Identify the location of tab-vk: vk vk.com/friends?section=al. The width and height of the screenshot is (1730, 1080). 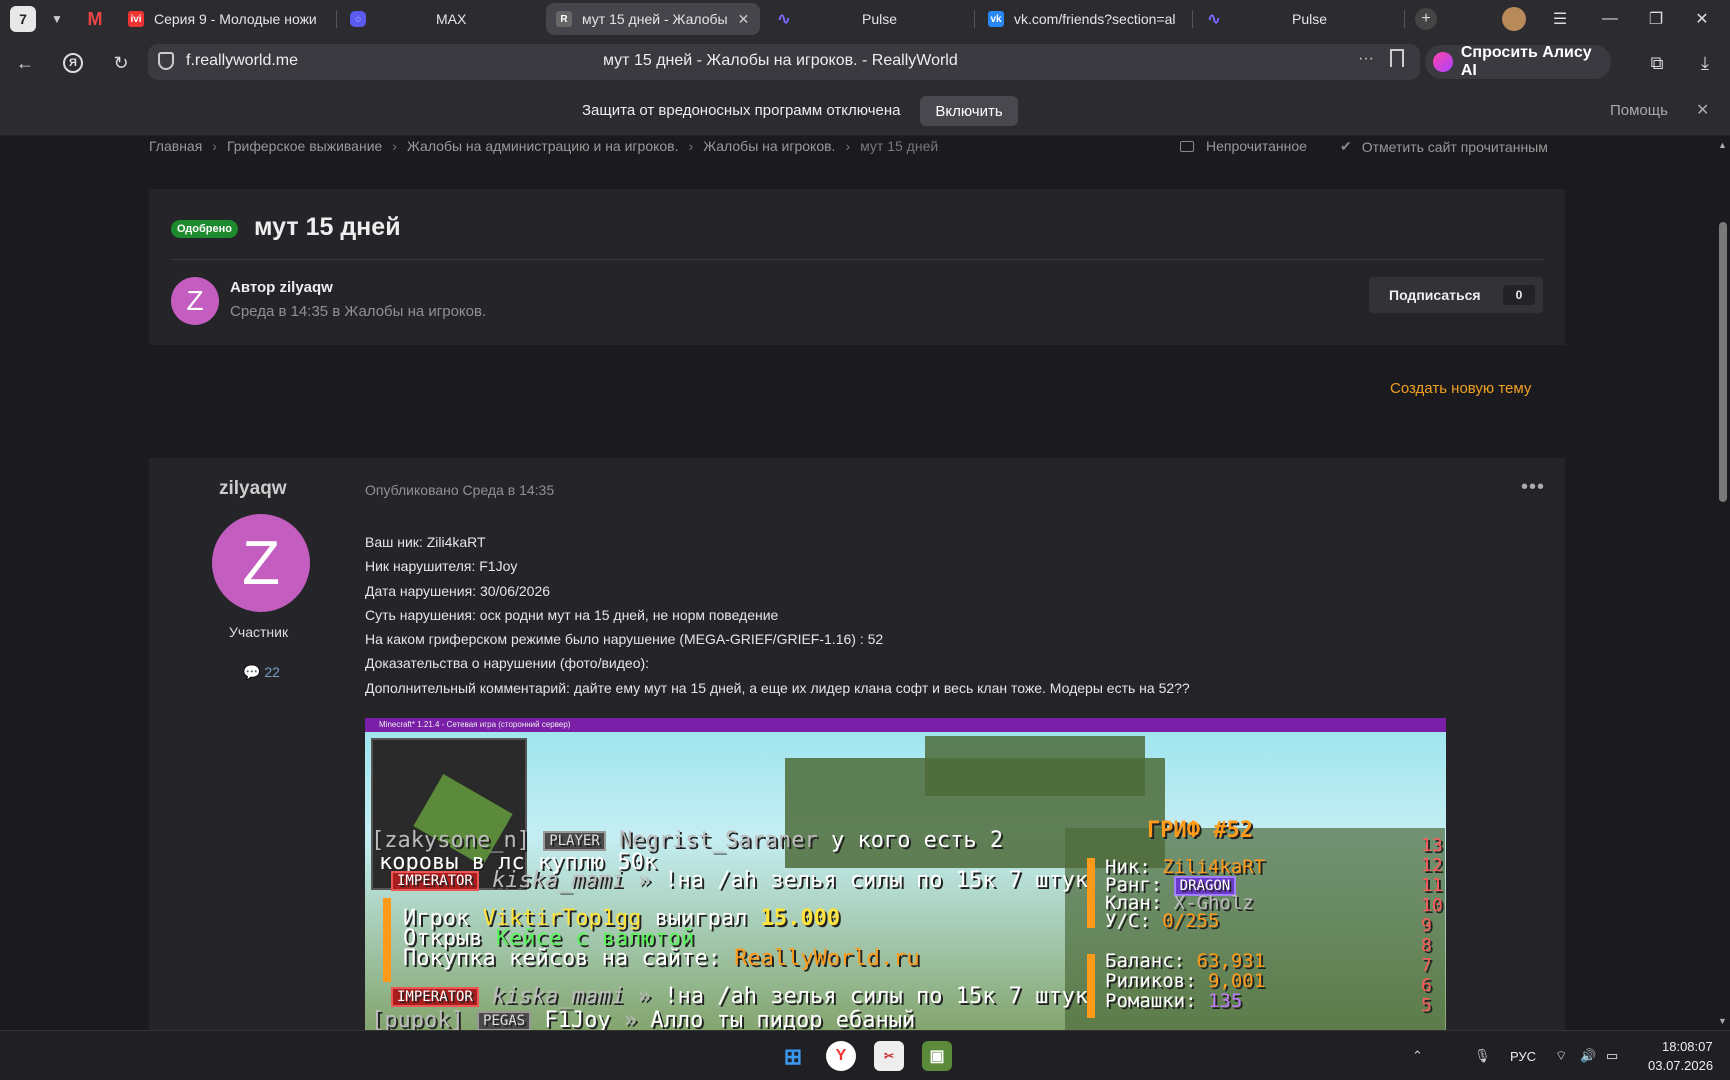
(1082, 19).